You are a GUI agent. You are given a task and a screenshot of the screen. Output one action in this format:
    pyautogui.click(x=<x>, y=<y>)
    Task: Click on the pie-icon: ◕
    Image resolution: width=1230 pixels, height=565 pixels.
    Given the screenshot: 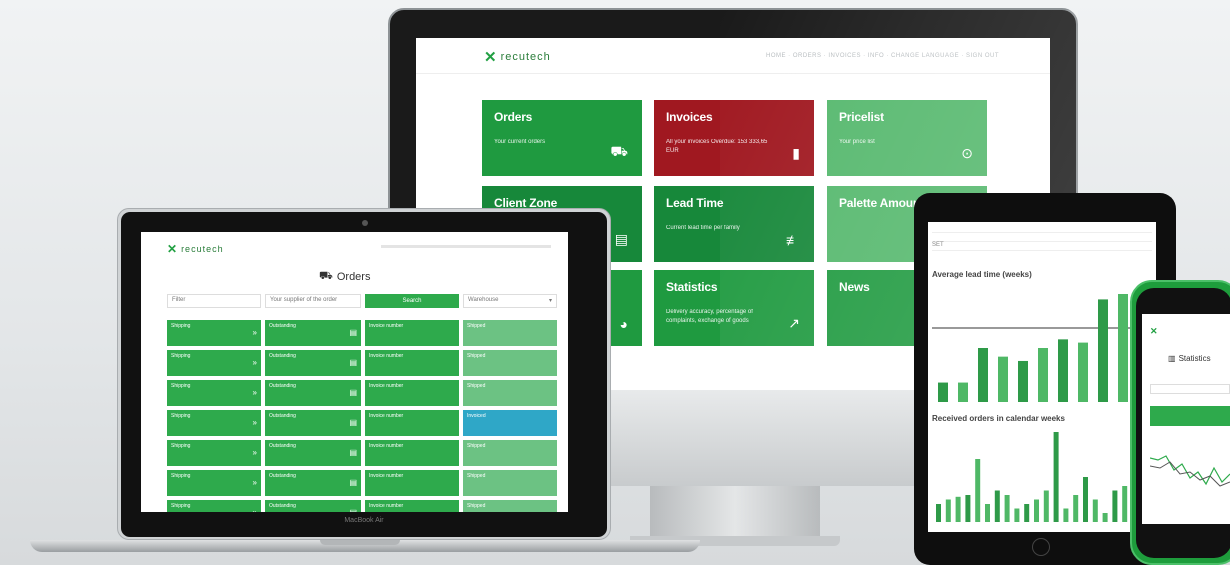 What is the action you would take?
    pyautogui.click(x=623, y=324)
    